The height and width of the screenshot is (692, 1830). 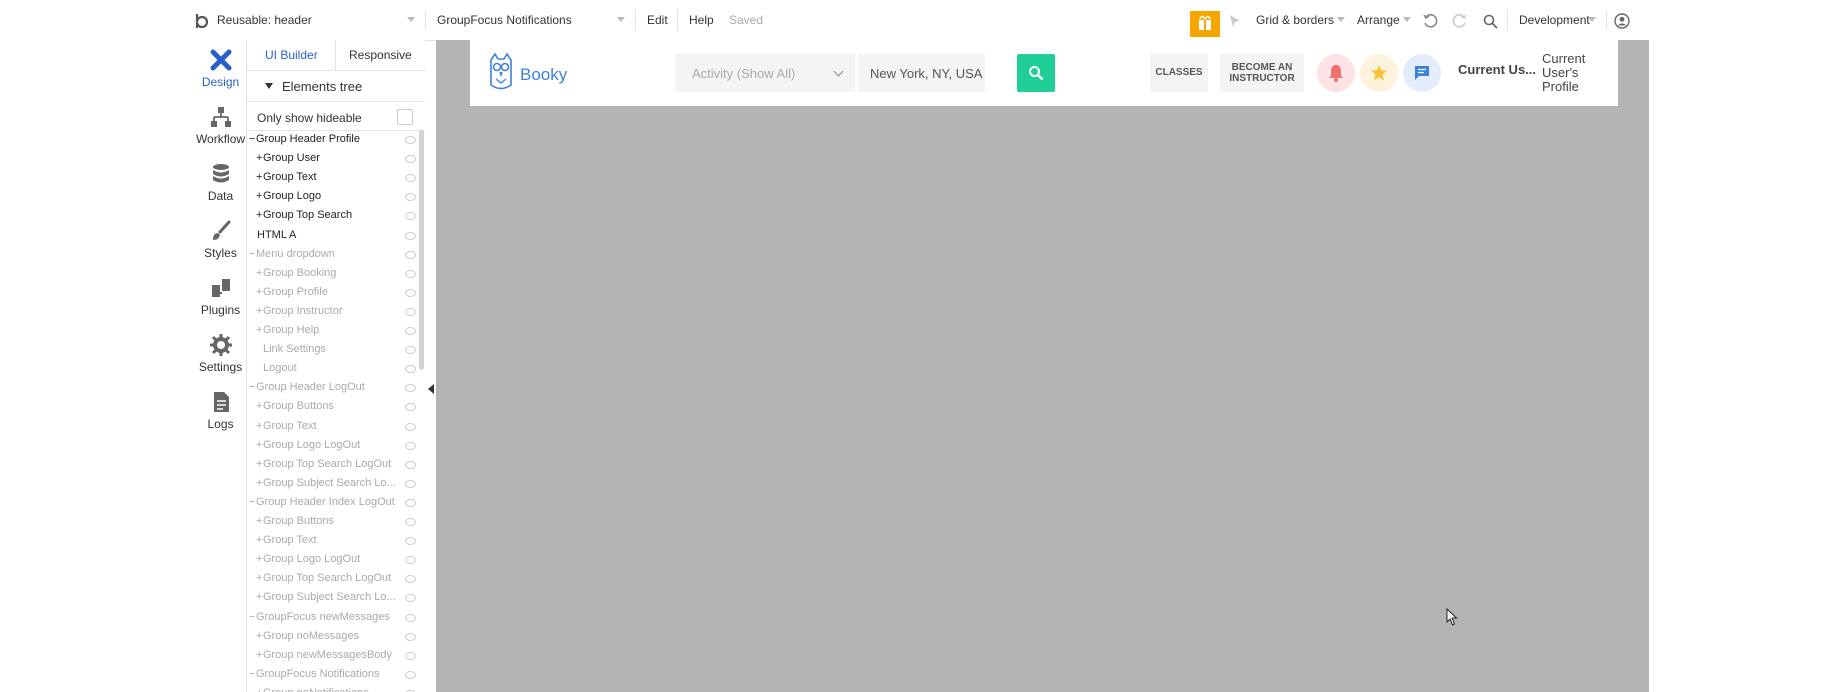 I want to click on tree-row: + Group Instructor, so click(x=332, y=311).